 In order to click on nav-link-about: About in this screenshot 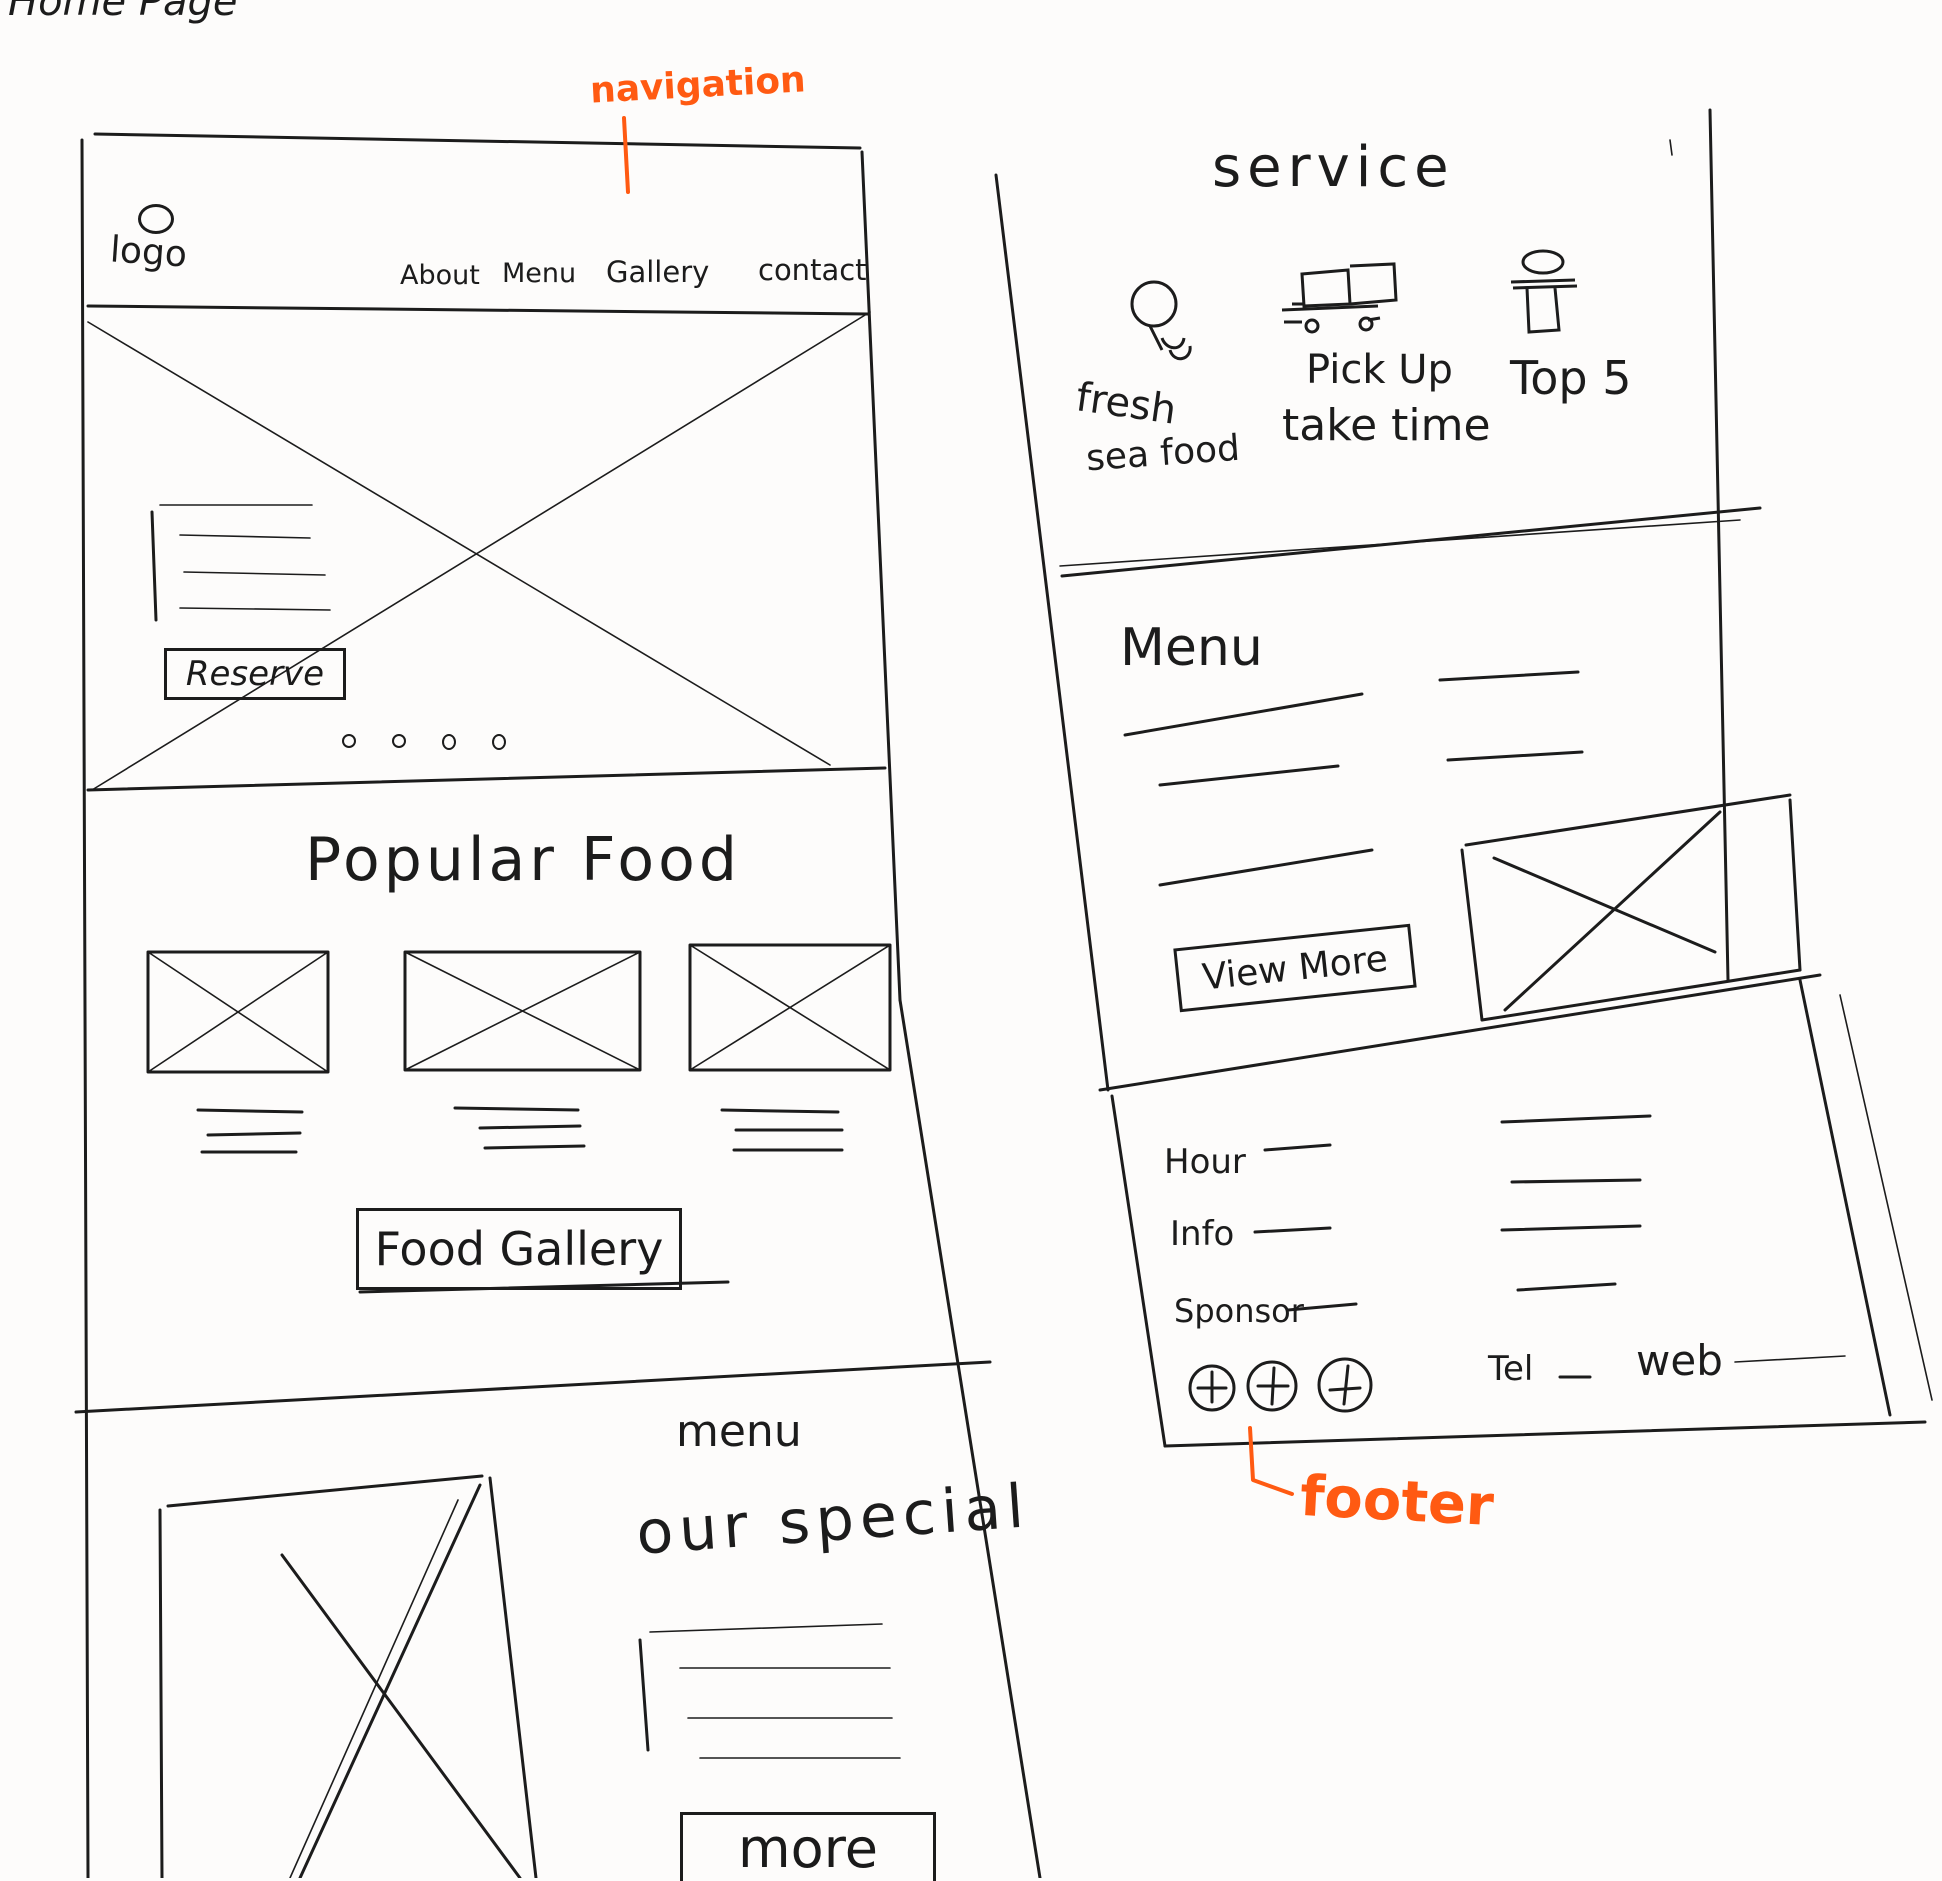, I will do `click(440, 275)`.